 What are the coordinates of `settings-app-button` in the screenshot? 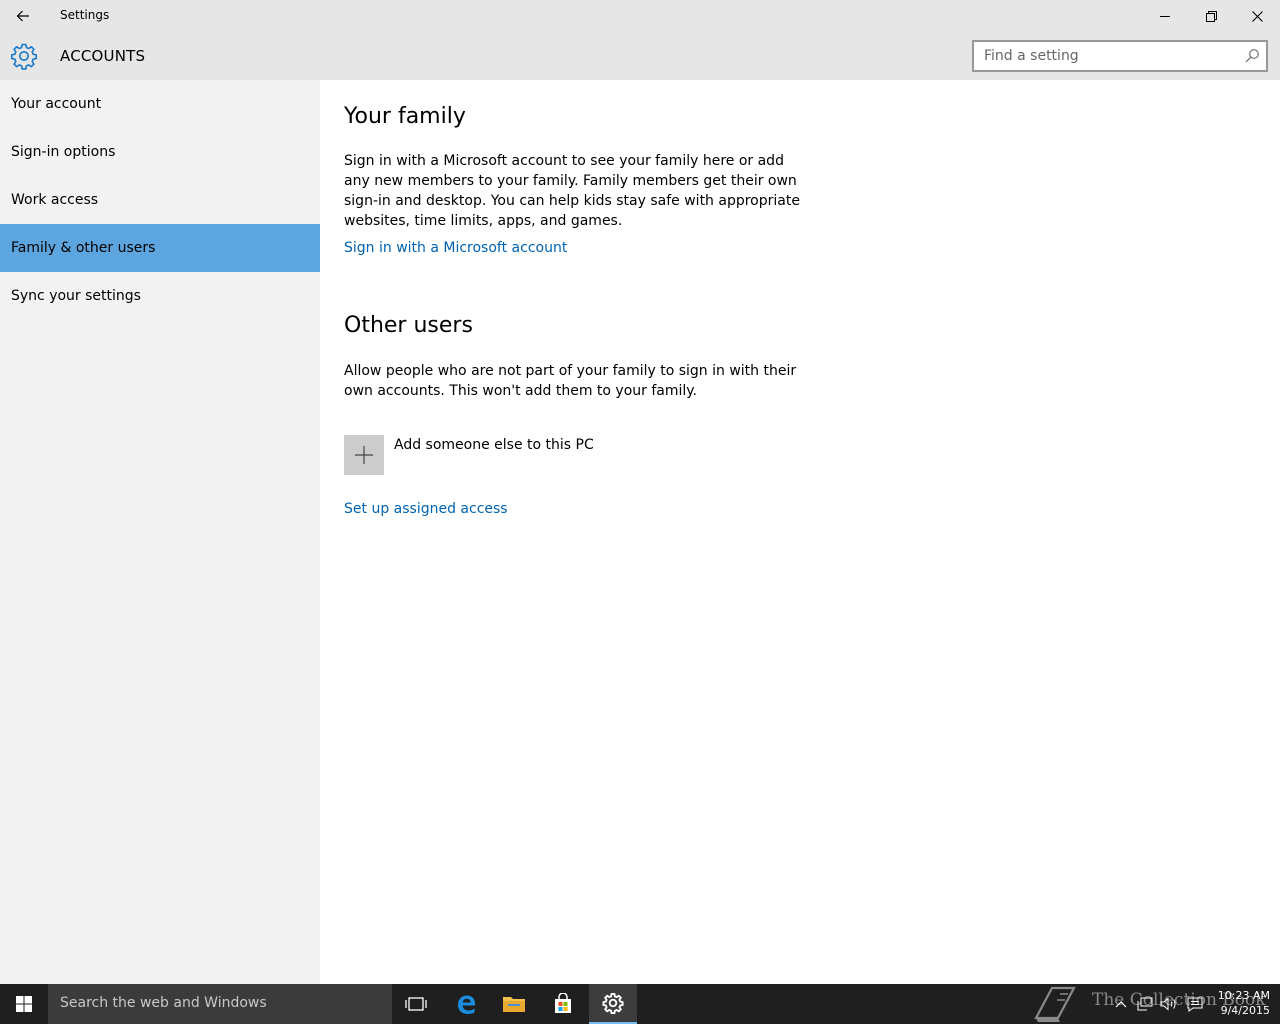 It's located at (613, 1004).